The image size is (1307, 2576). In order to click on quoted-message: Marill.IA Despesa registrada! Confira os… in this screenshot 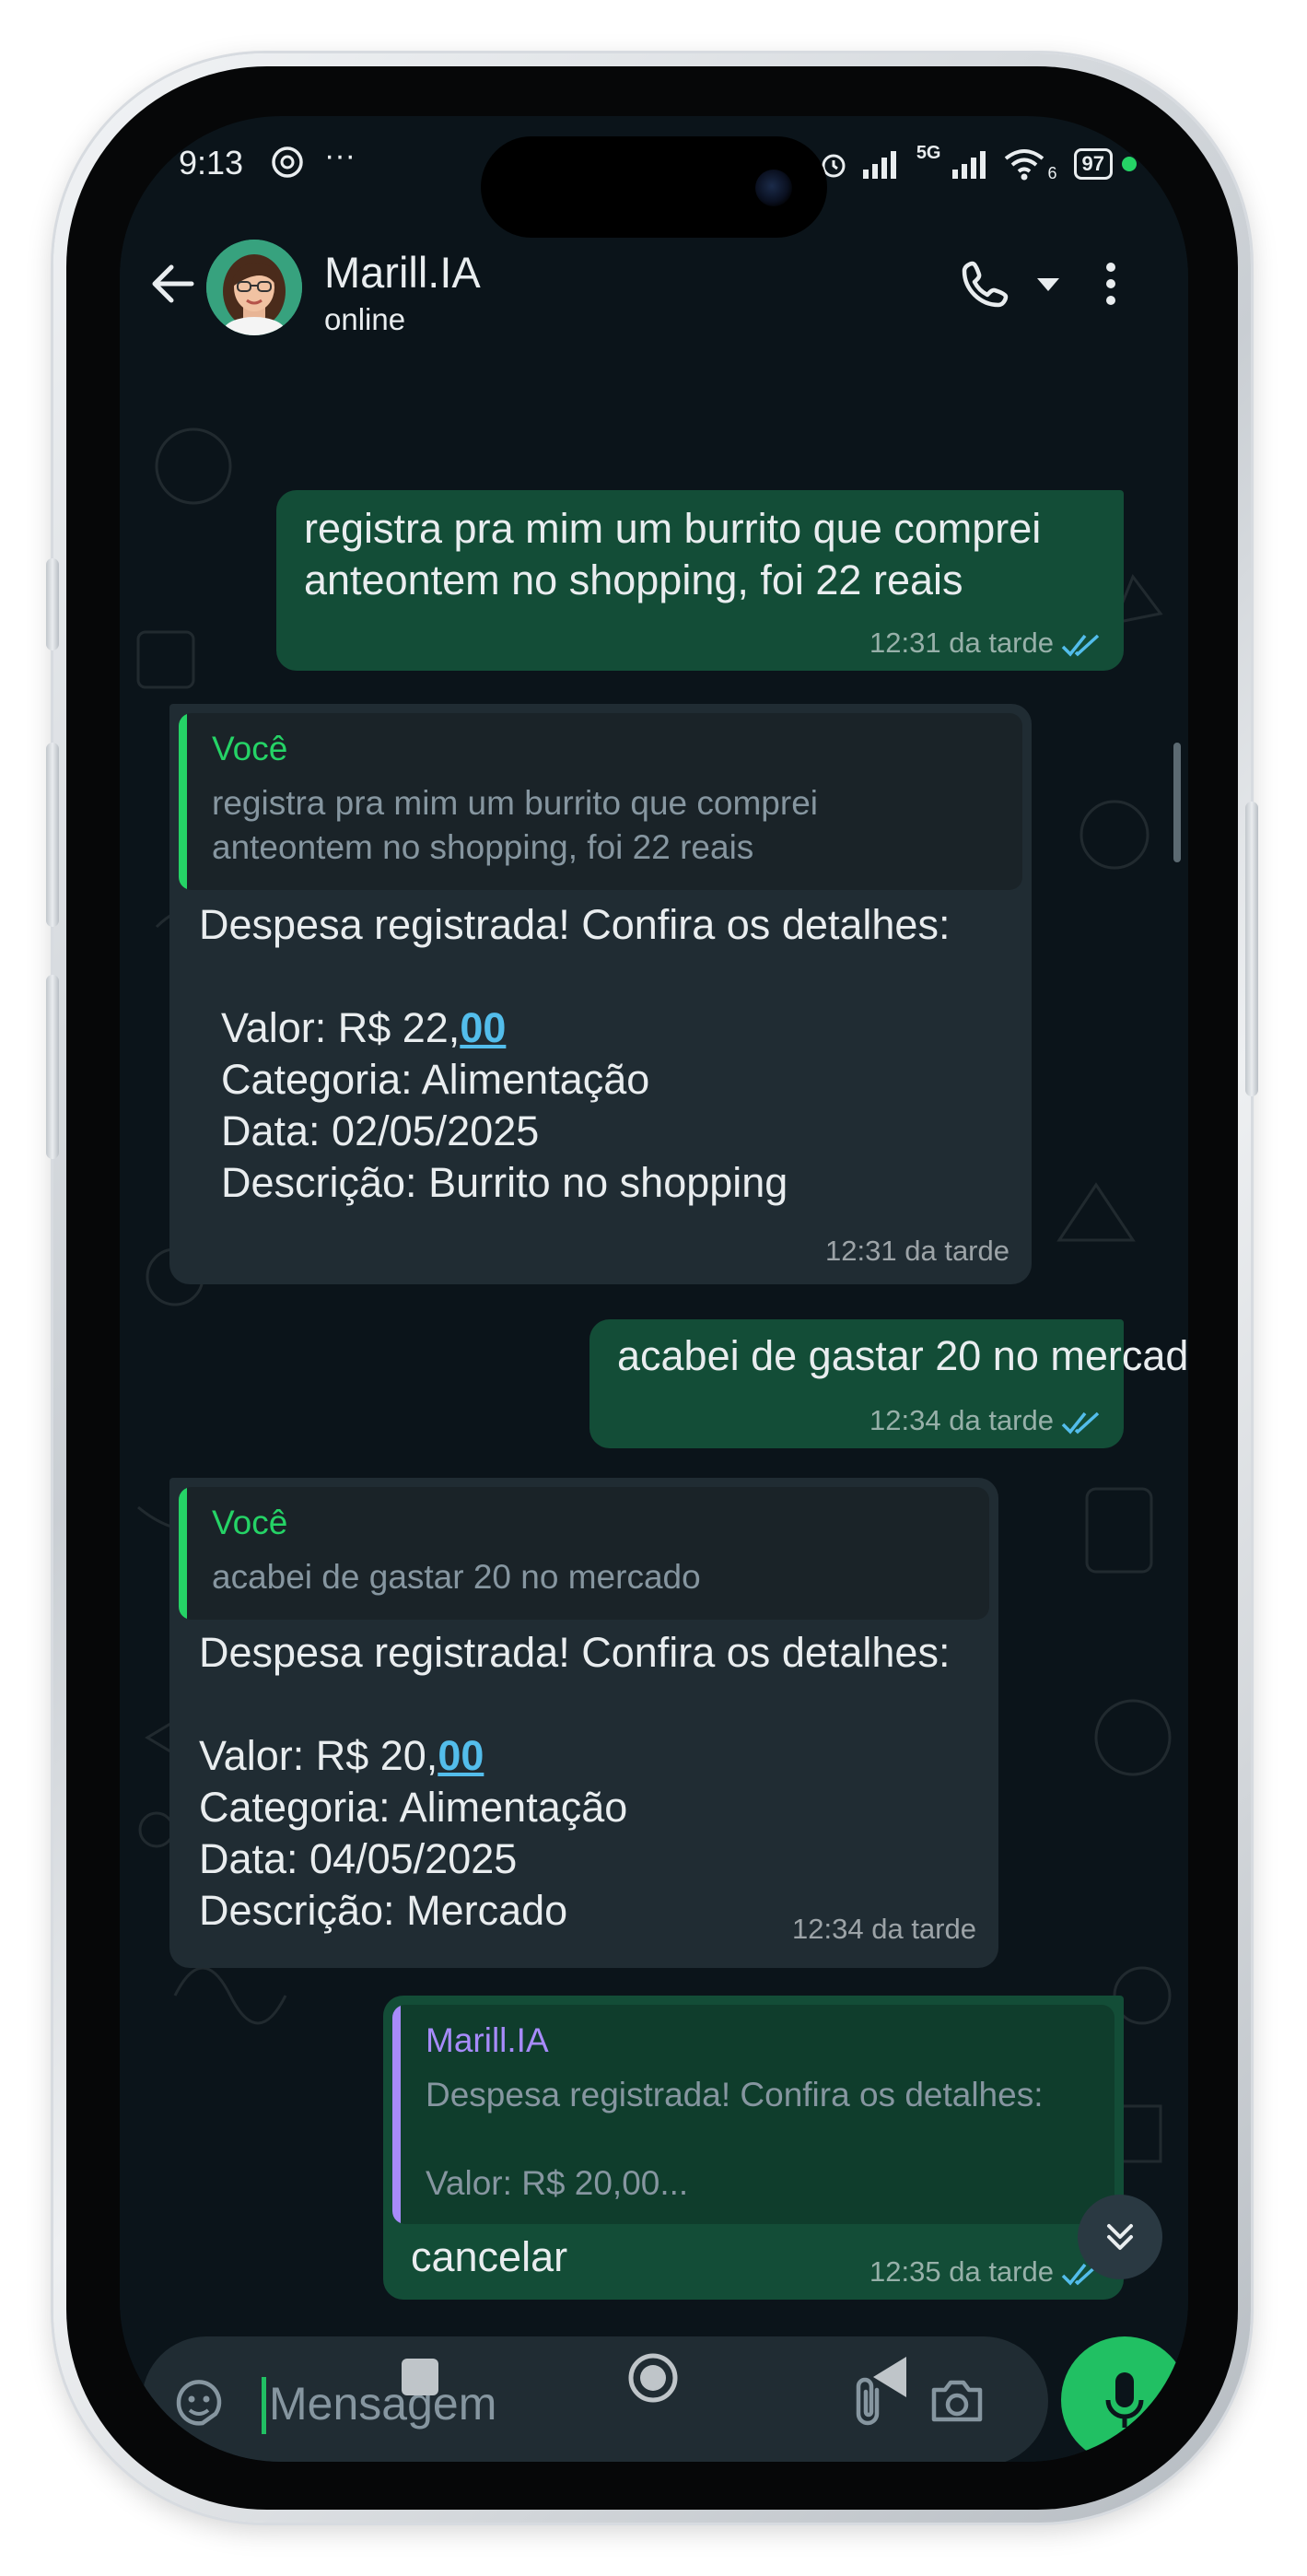, I will do `click(753, 2114)`.